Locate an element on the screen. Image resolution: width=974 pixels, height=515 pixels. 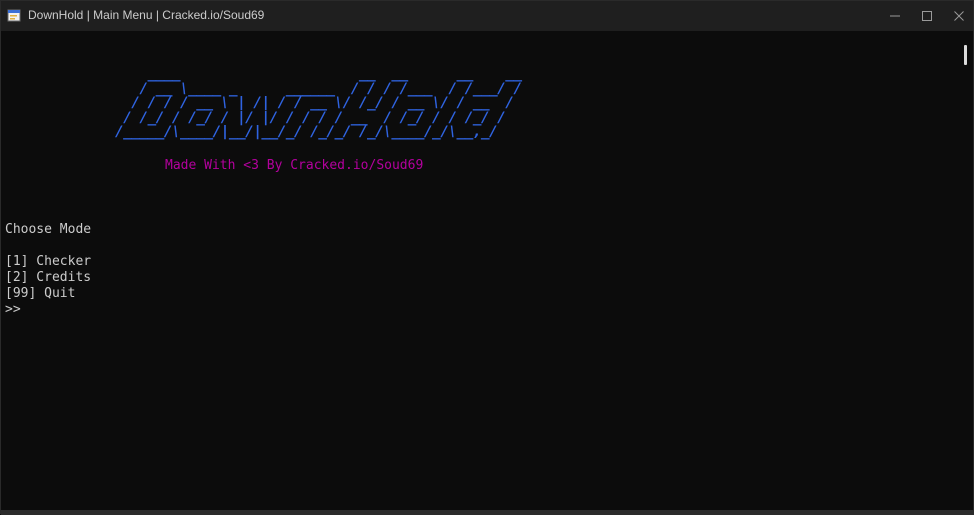
scrollbar-thumb is located at coordinates (965, 55).